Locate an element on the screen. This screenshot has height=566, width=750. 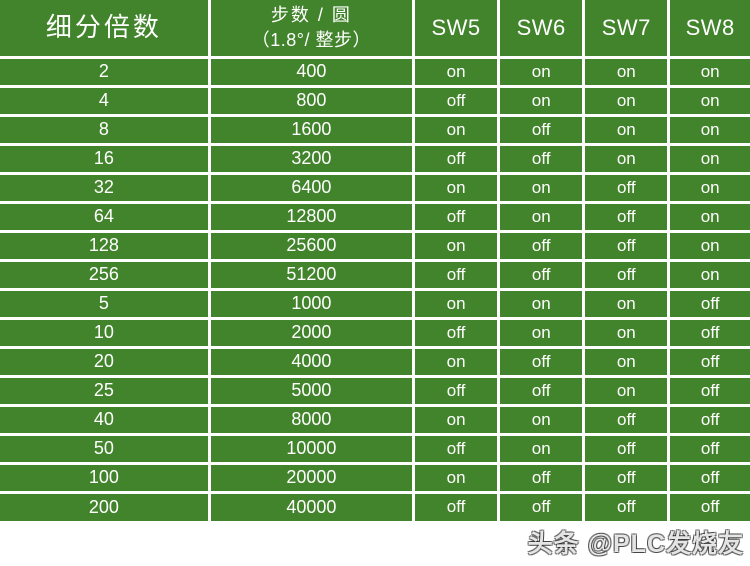
cell-microstep: 32 is located at coordinates (105, 188).